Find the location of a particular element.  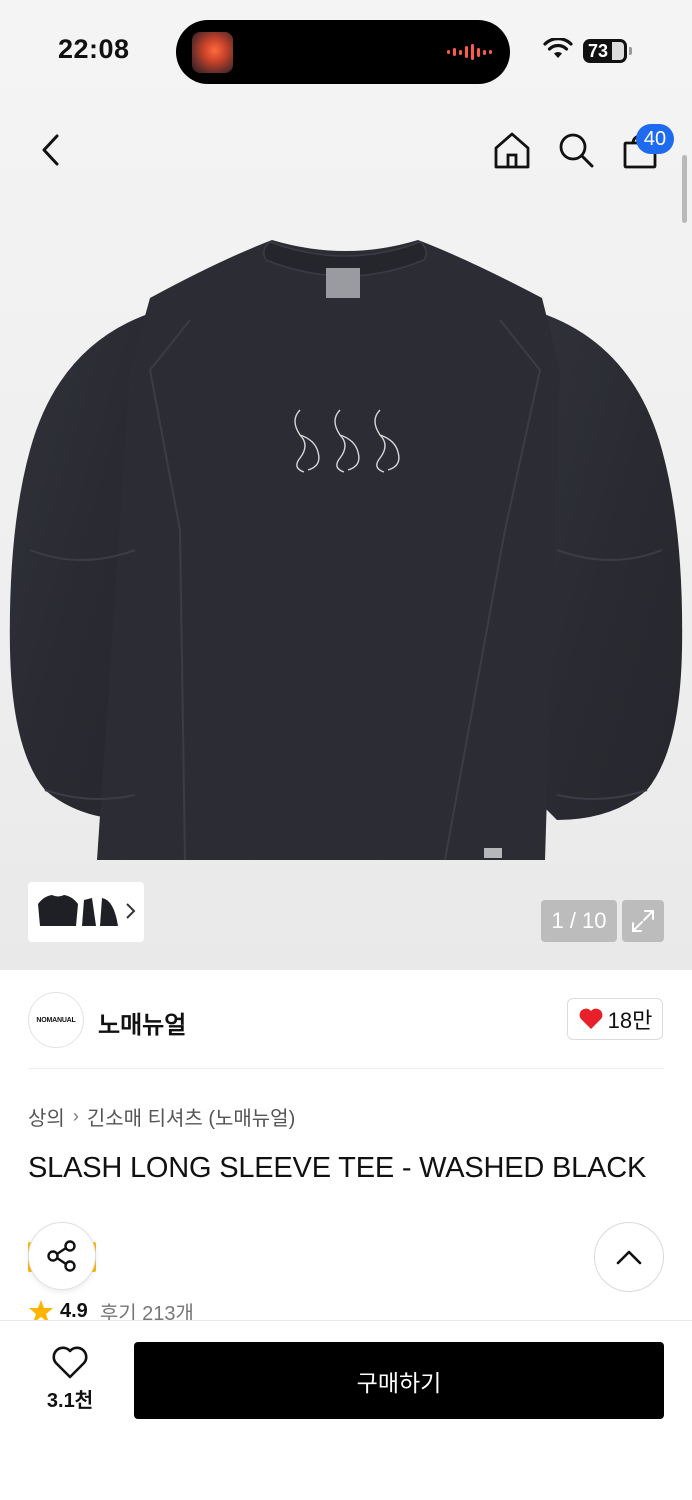

divider is located at coordinates (346, 1068).